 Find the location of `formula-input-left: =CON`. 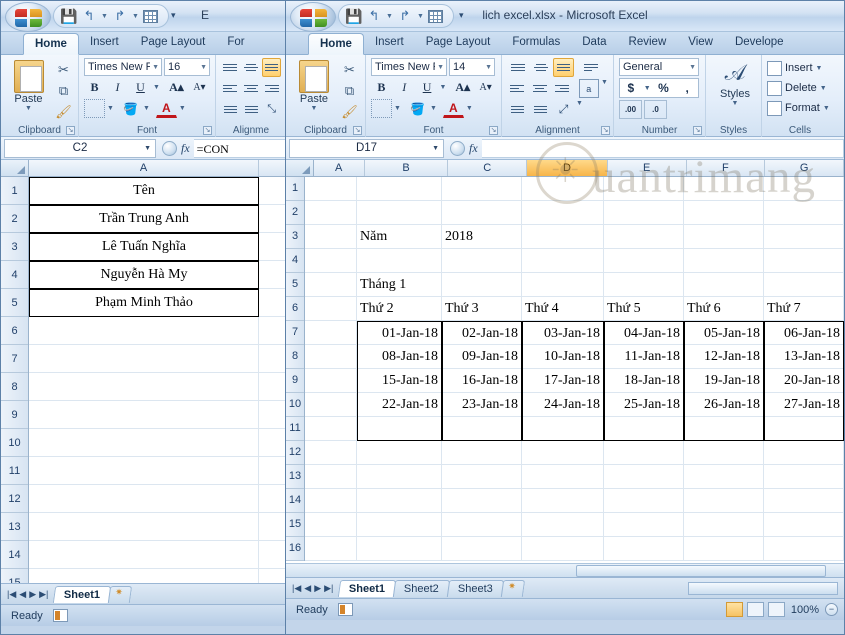

formula-input-left: =CON is located at coordinates (240, 148).